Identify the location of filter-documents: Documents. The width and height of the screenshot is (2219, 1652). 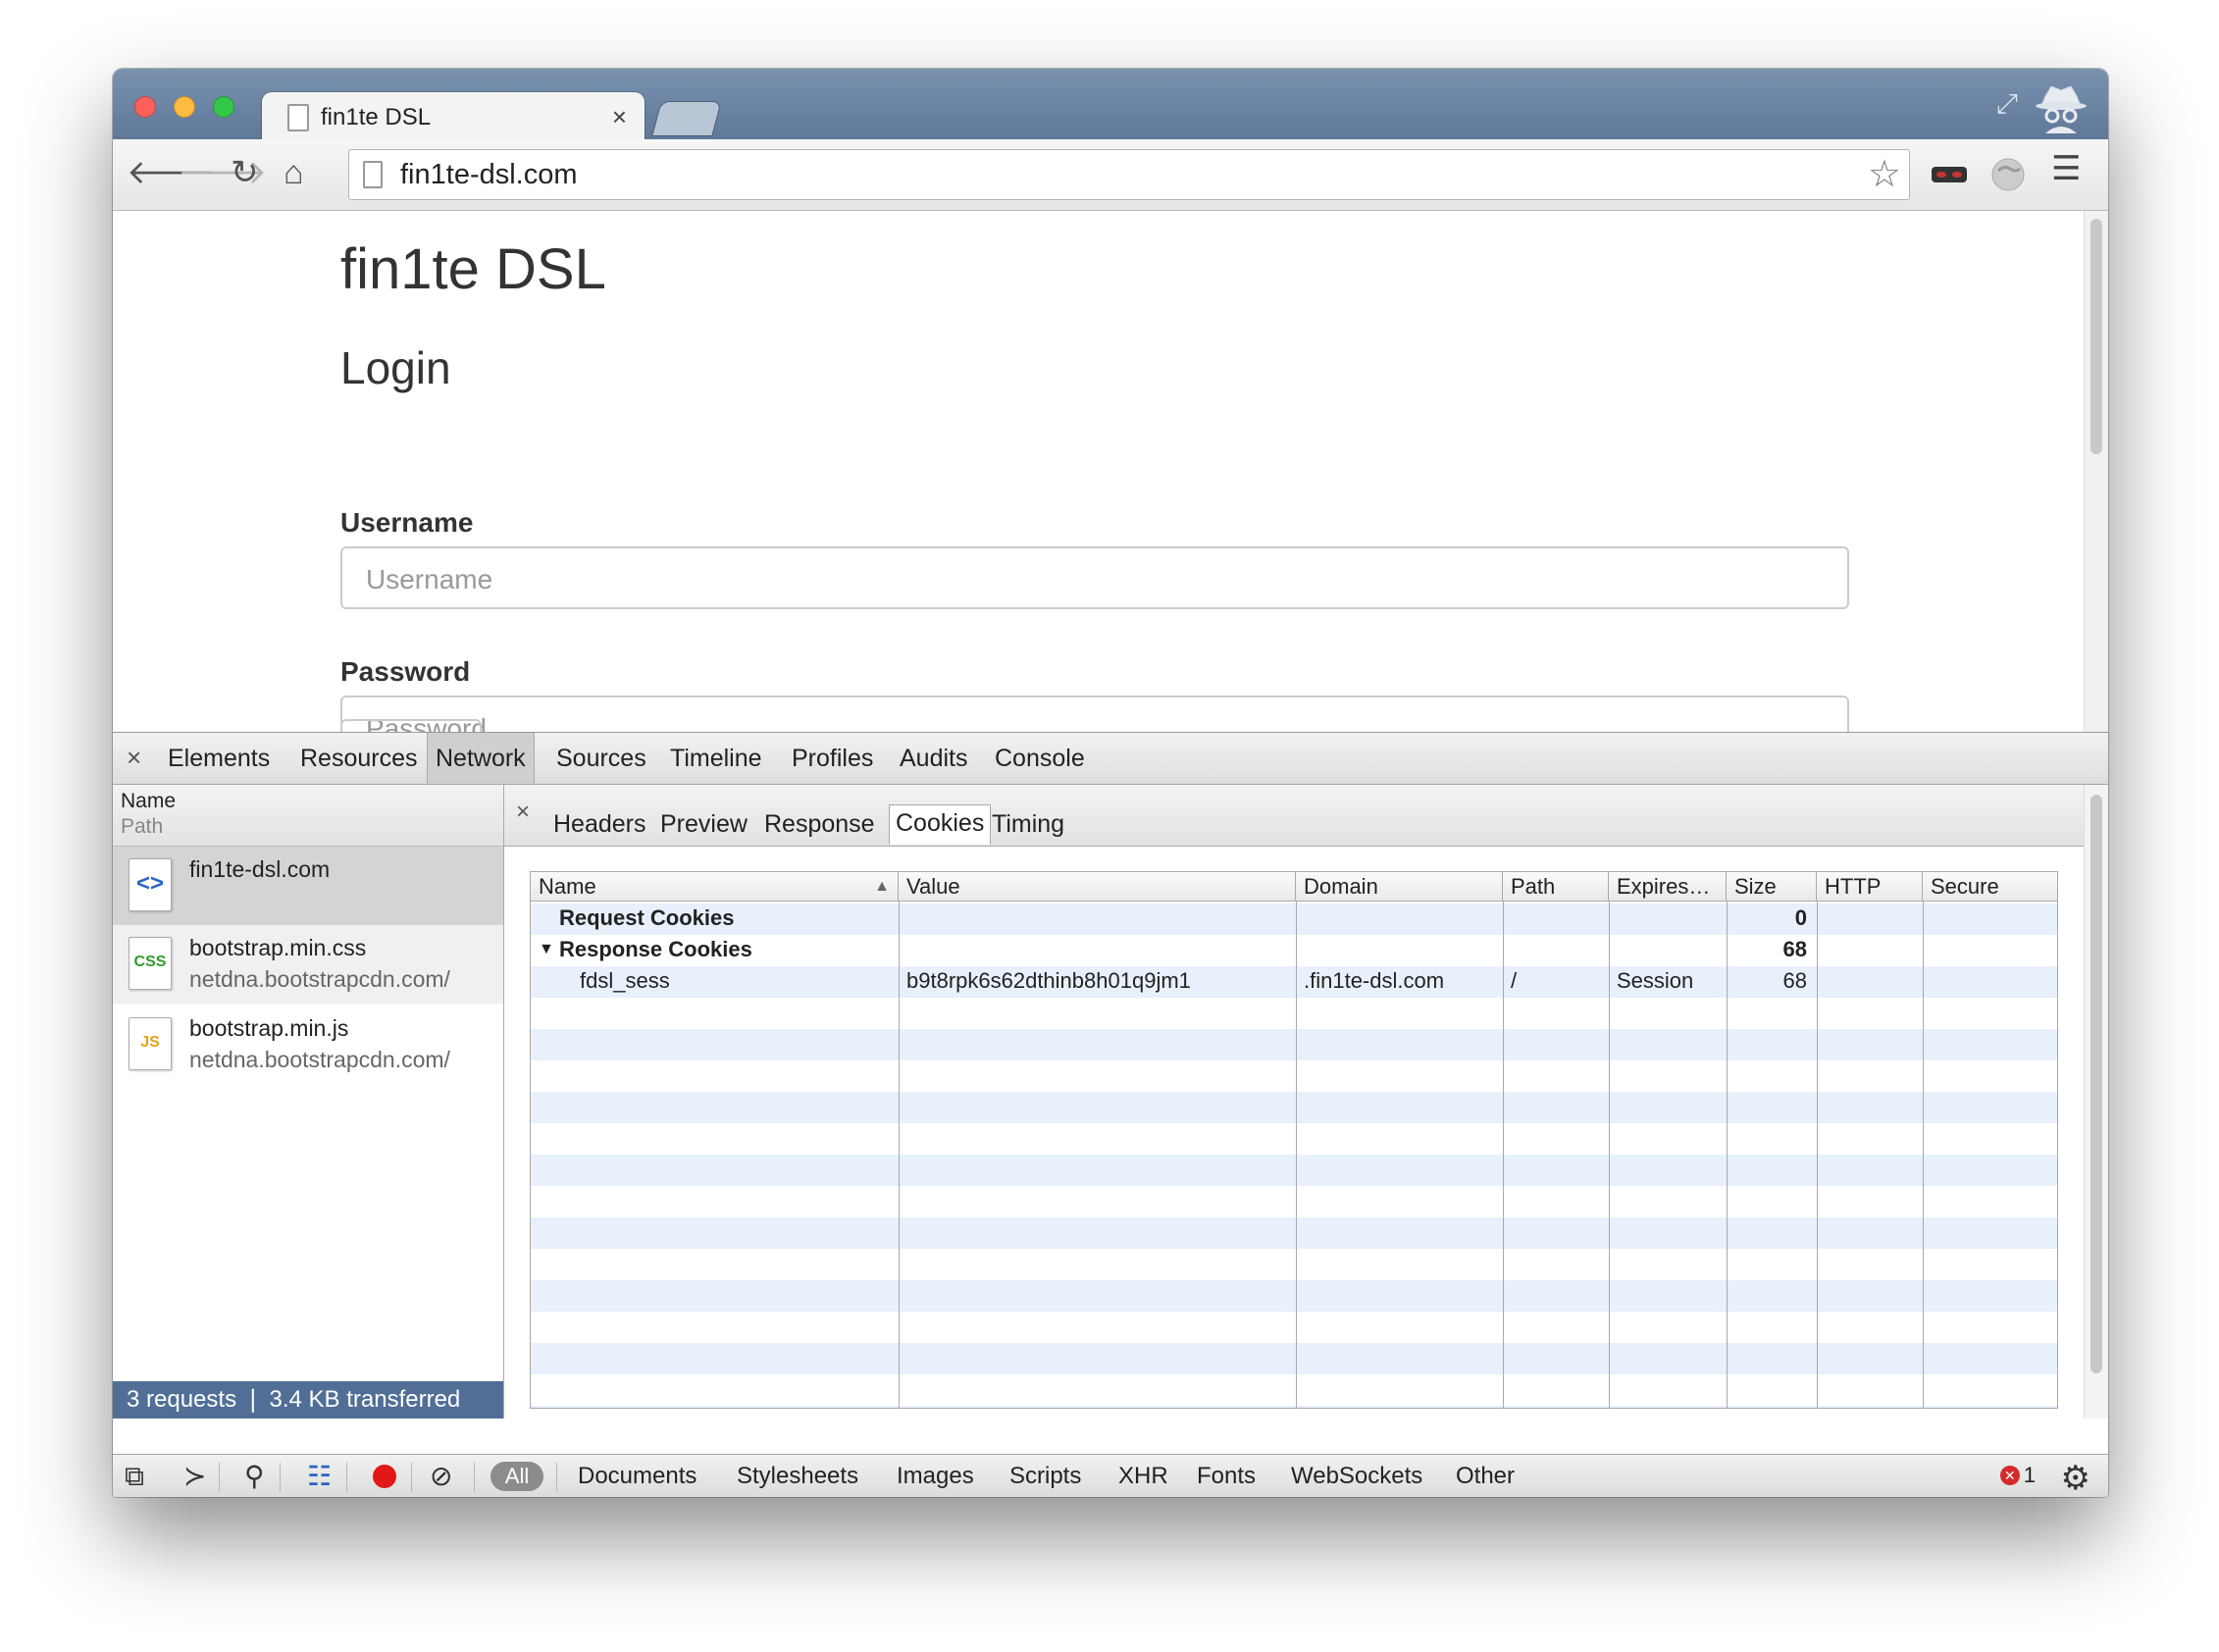
(637, 1476).